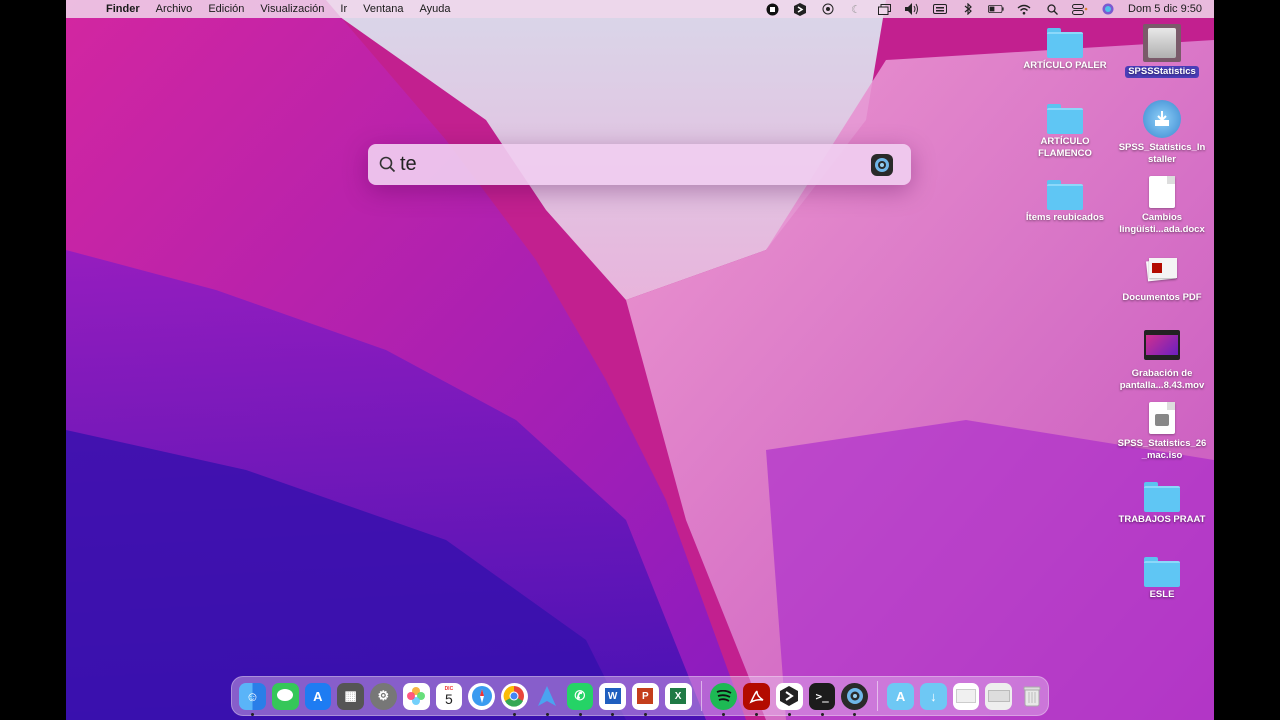 This screenshot has height=720, width=1280. I want to click on document-icon, so click(1162, 192).